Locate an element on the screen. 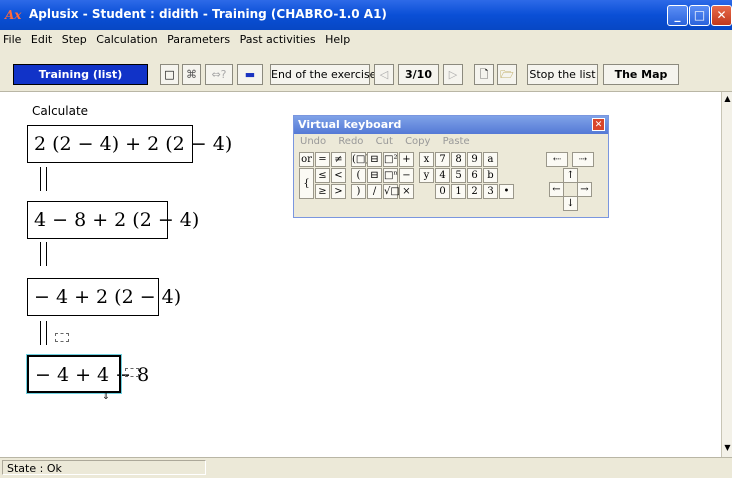 Image resolution: width=732 pixels, height=478 pixels. close-button: ✕ is located at coordinates (721, 15).